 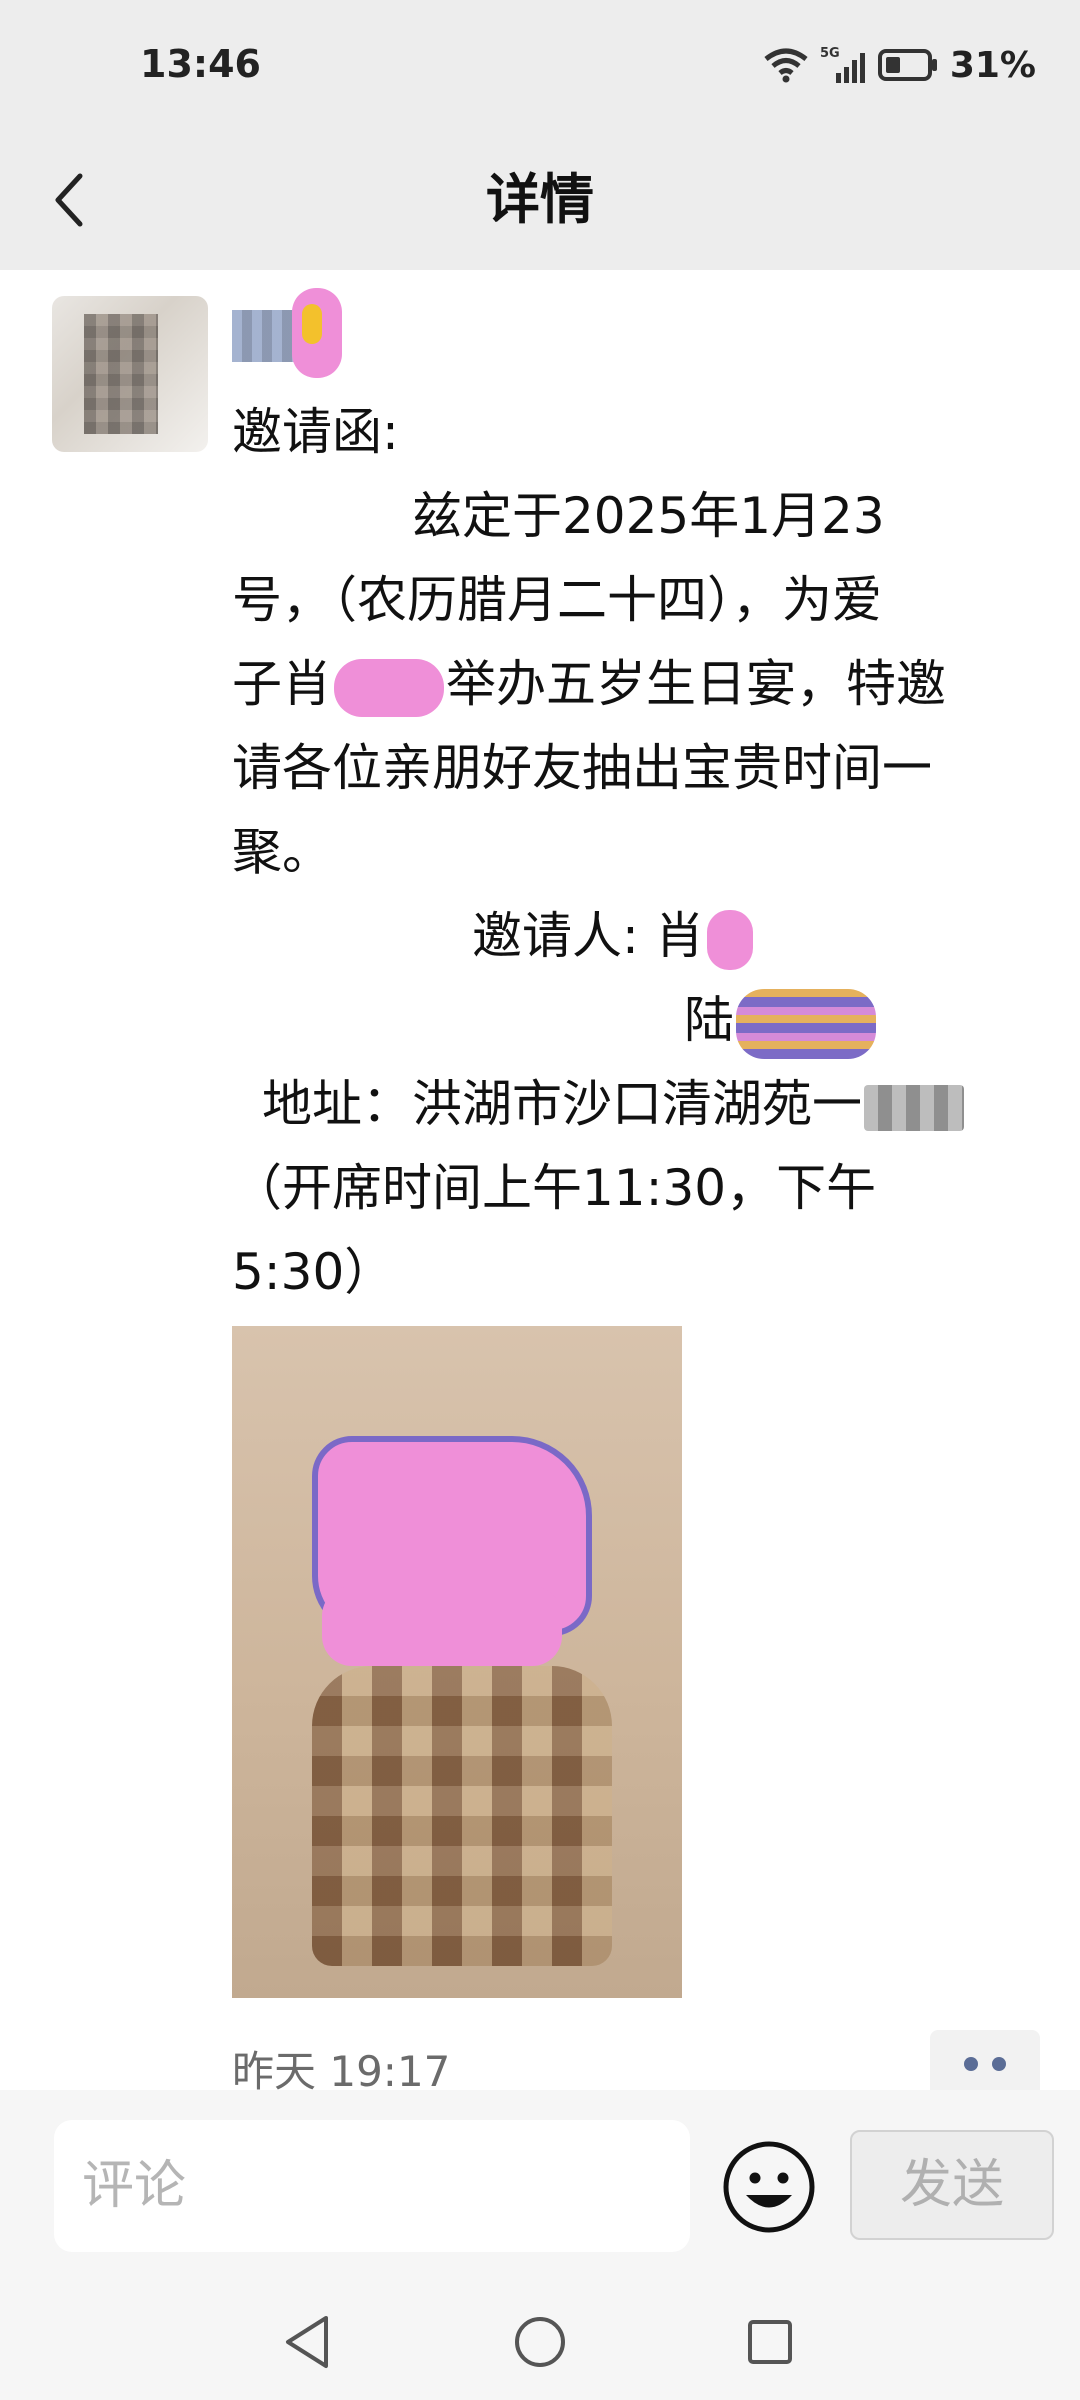 What do you see at coordinates (992, 65) in the screenshot?
I see `battery-percent: 31%` at bounding box center [992, 65].